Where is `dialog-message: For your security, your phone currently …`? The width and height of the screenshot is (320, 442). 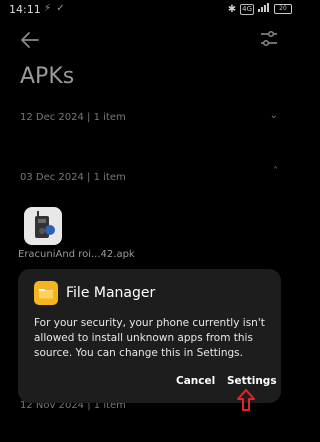
dialog-message: For your security, your phone currently … is located at coordinates (149, 338).